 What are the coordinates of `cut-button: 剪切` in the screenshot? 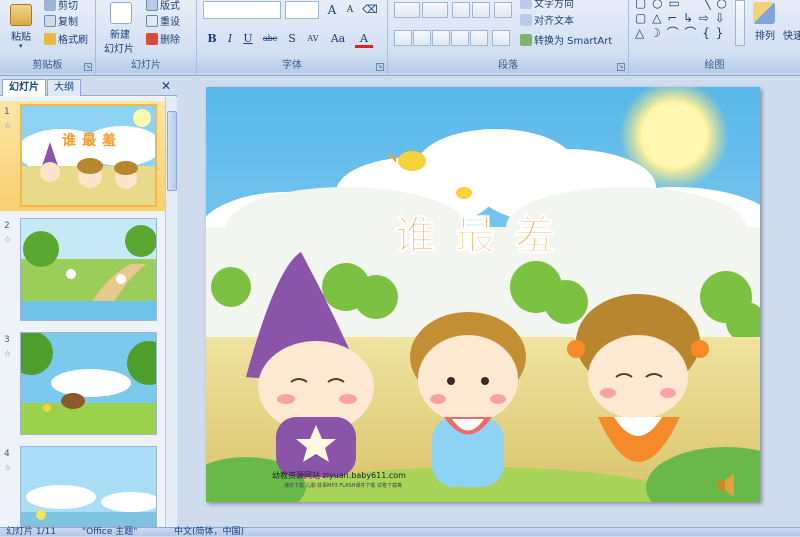 It's located at (61, 6).